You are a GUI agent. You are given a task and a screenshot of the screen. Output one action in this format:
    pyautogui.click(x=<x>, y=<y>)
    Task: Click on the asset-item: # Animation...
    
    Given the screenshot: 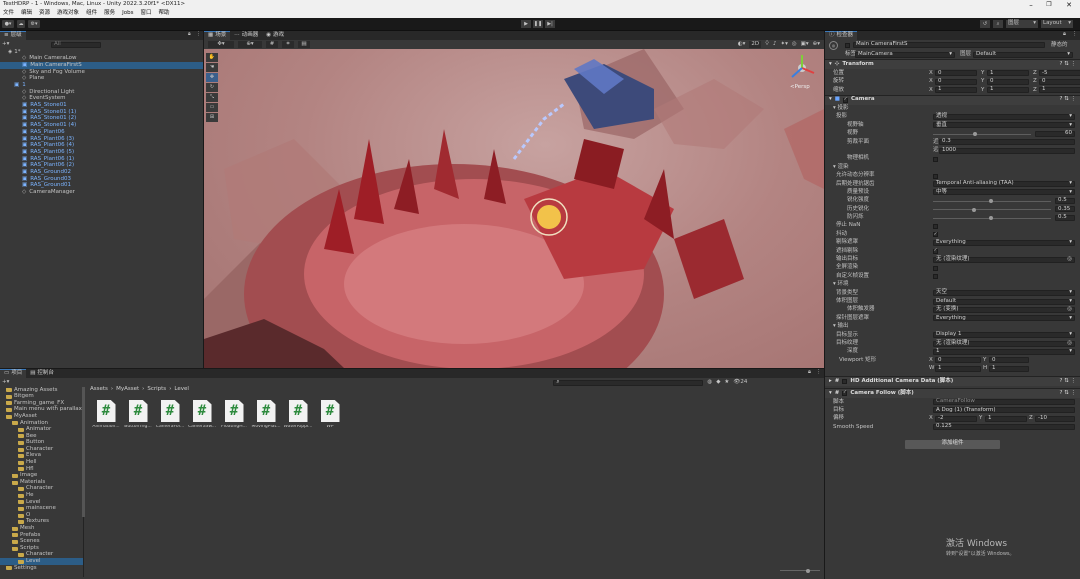 What is the action you would take?
    pyautogui.click(x=106, y=415)
    